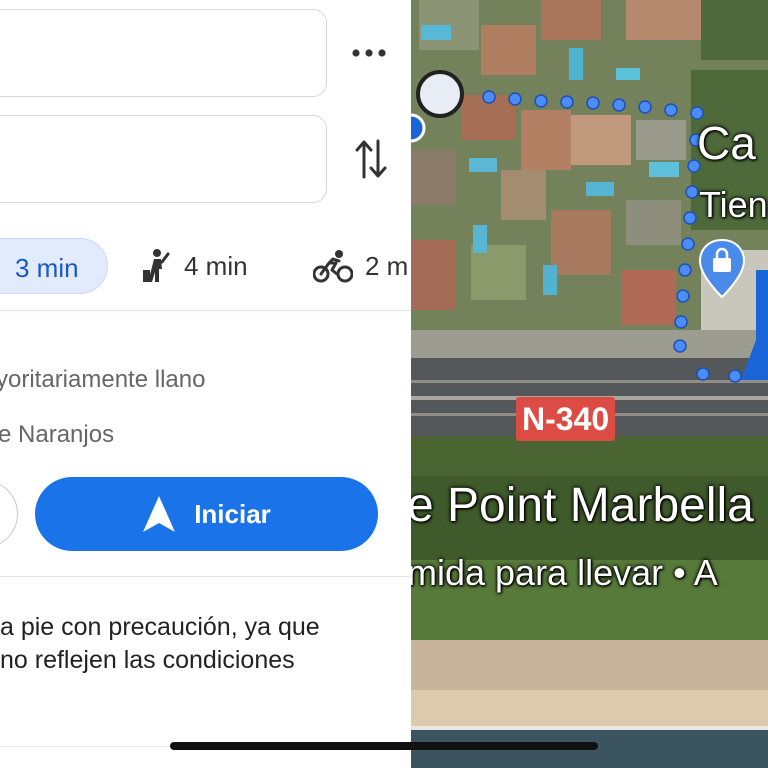  Describe the element at coordinates (733, 204) in the screenshot. I see `map-place-category: Tien` at that location.